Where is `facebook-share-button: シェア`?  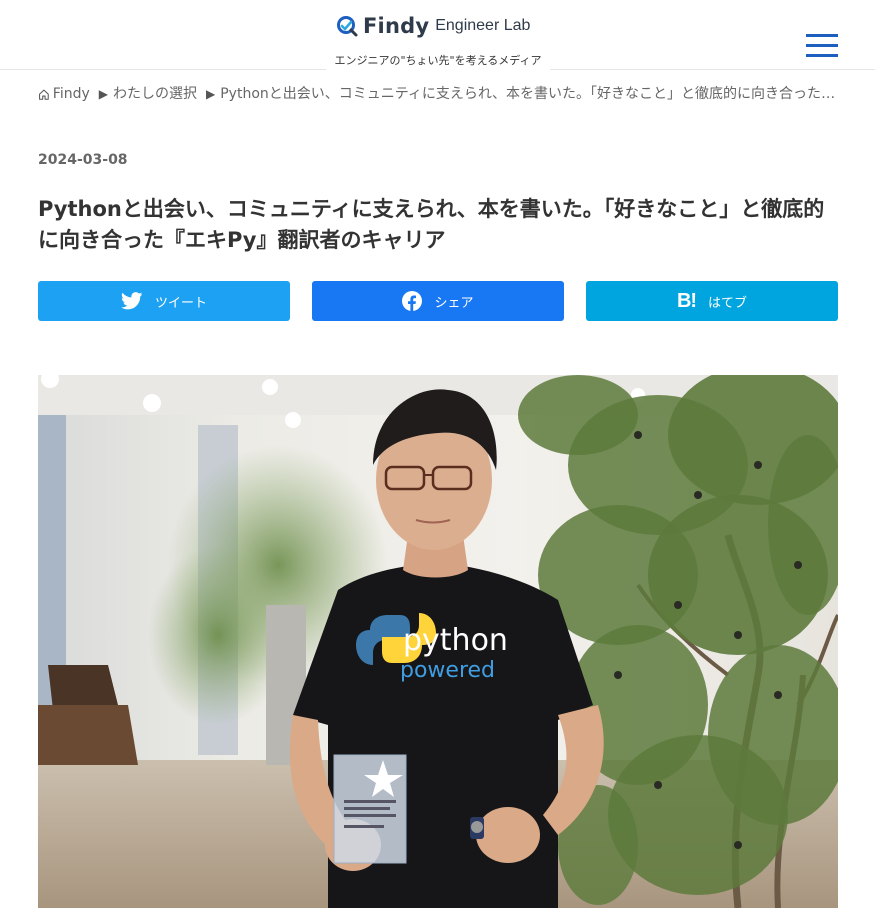
facebook-share-button: シェア is located at coordinates (438, 301).